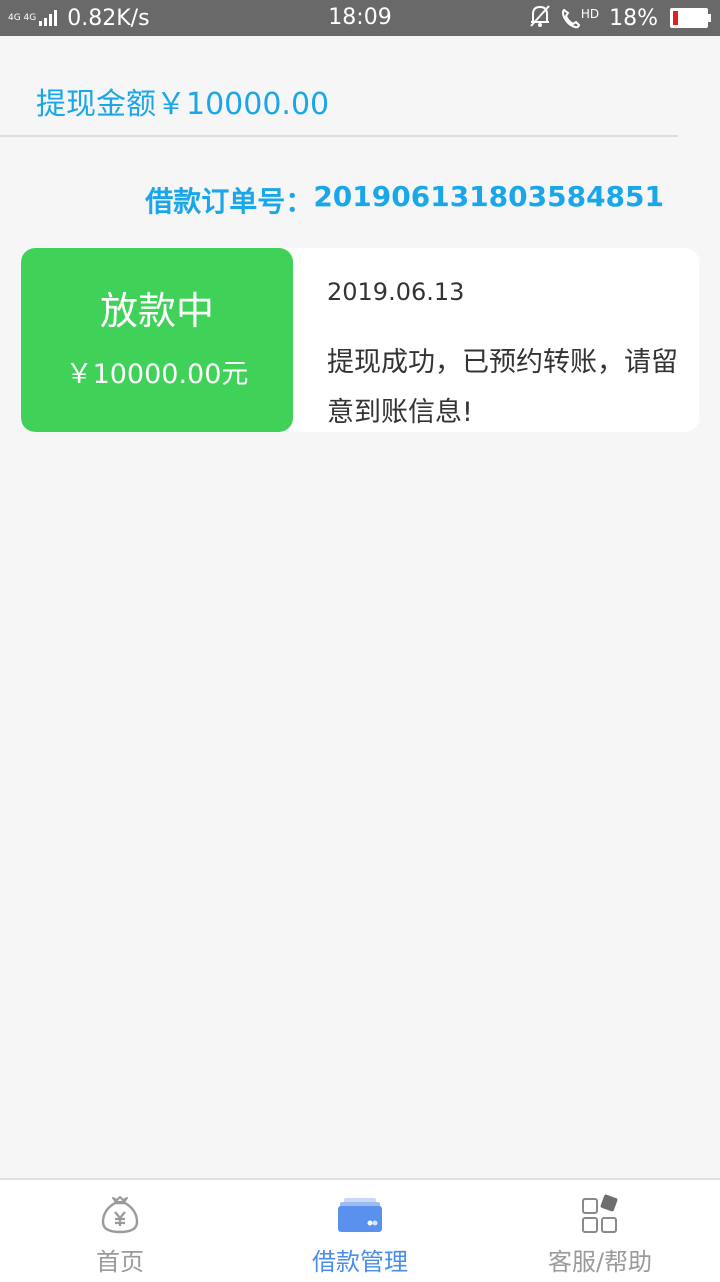 This screenshot has height=1282, width=720. Describe the element at coordinates (229, 201) in the screenshot. I see `order-label: 借款订单号：` at that location.